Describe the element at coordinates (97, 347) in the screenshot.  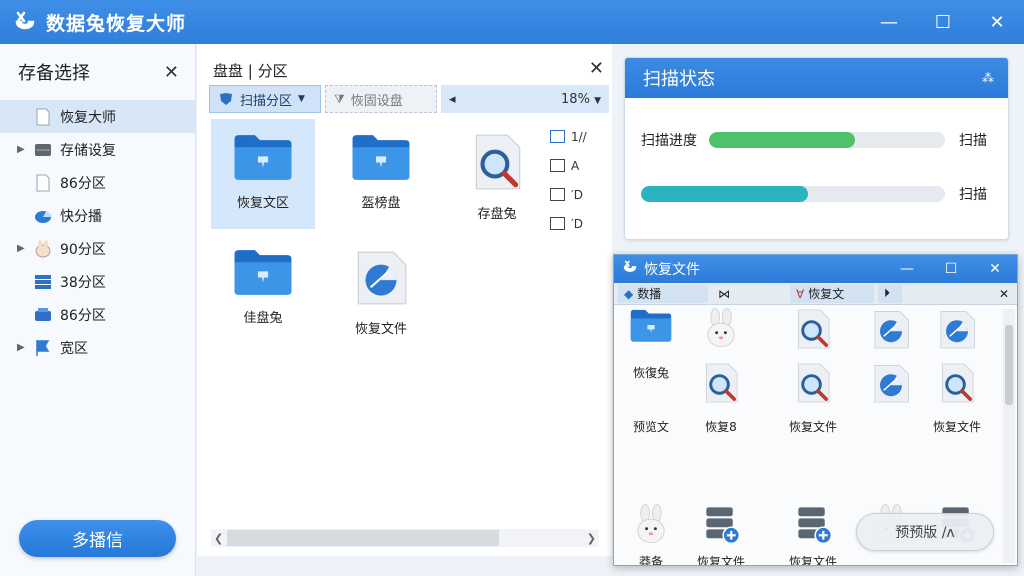
I see `sidebar-item: ▶ 宽区` at that location.